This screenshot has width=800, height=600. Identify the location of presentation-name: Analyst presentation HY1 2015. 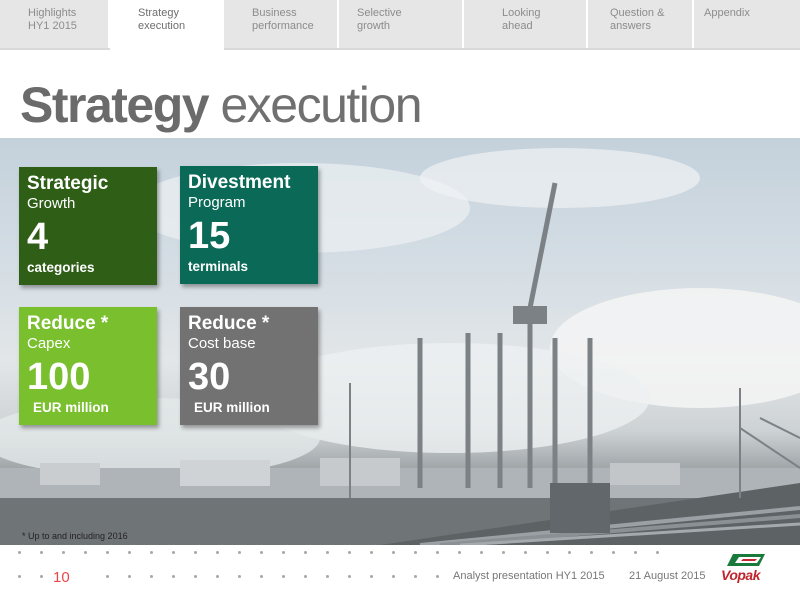
(529, 576).